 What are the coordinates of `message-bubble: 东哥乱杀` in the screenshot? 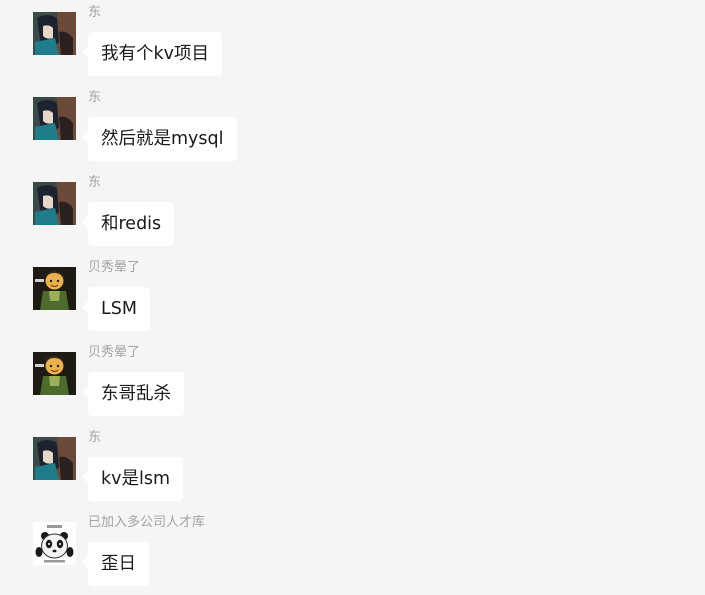 It's located at (133, 394).